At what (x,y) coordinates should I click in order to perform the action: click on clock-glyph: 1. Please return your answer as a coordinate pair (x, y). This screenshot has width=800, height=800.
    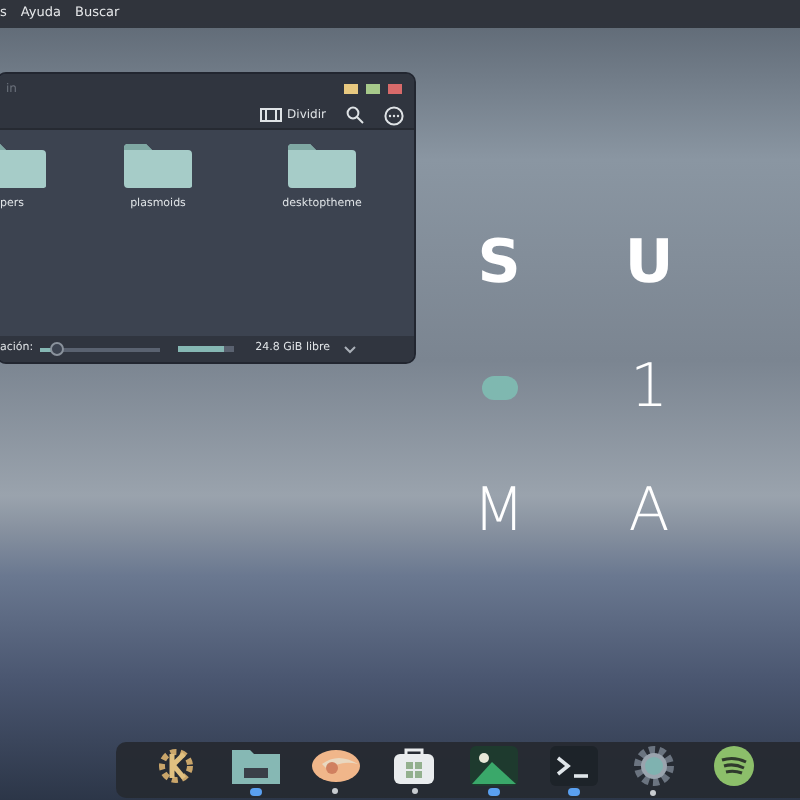
    Looking at the image, I should click on (649, 388).